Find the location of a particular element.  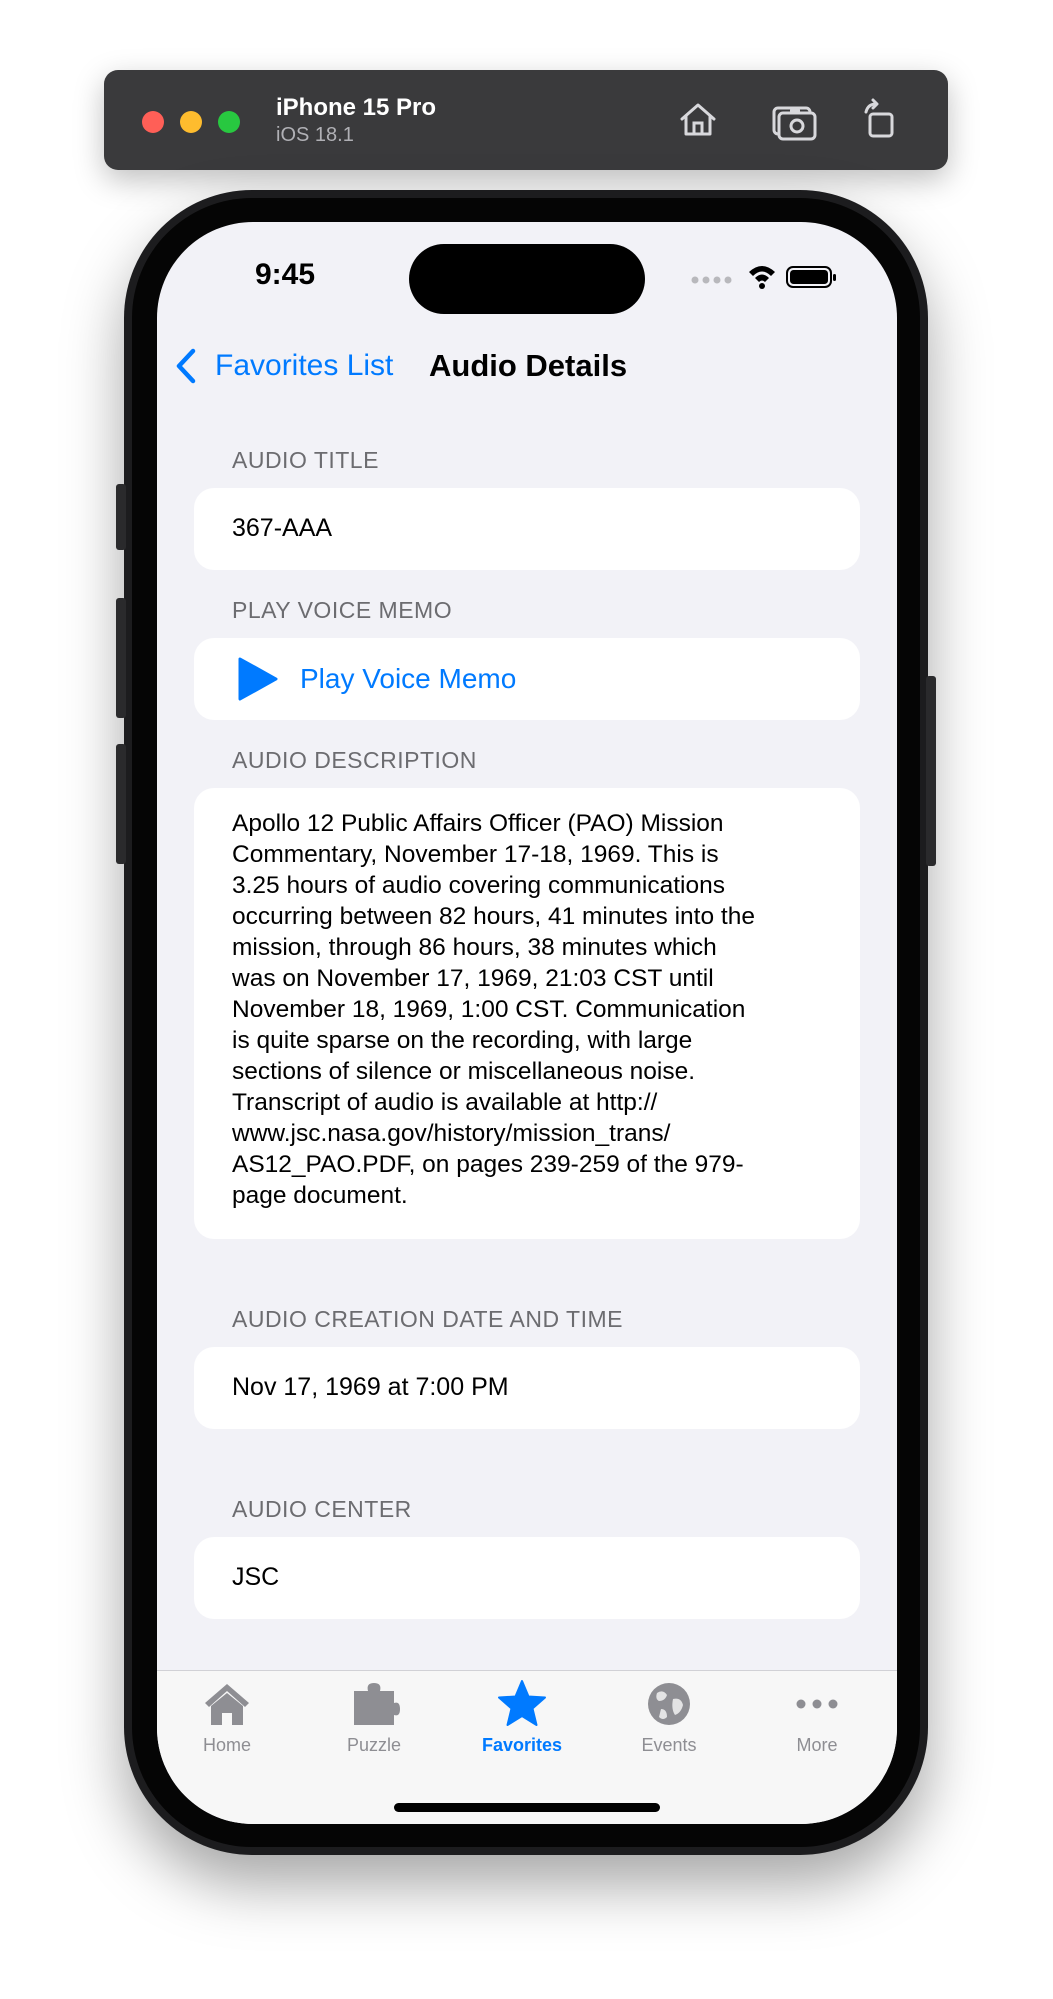

wifi-icon is located at coordinates (762, 277).